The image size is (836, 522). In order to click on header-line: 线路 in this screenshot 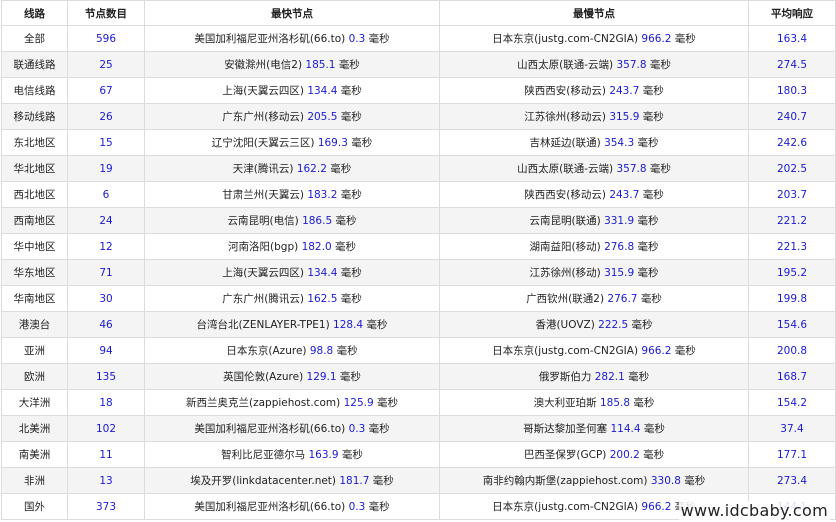, I will do `click(34, 13)`.